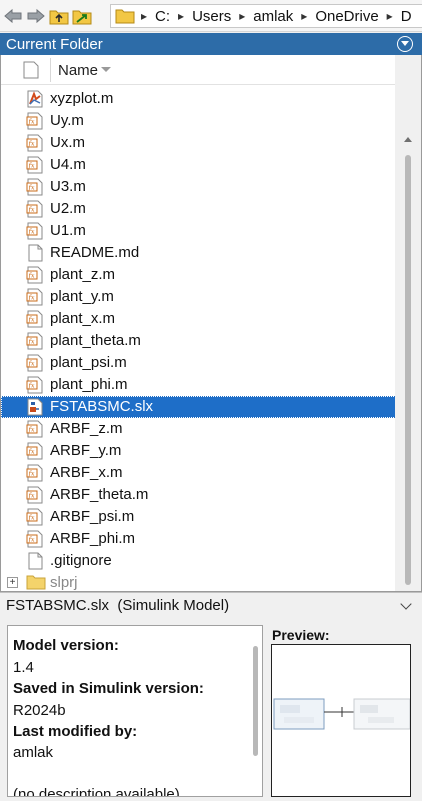 Image resolution: width=422 pixels, height=801 pixels. I want to click on file-row: fx U1.m, so click(198, 231).